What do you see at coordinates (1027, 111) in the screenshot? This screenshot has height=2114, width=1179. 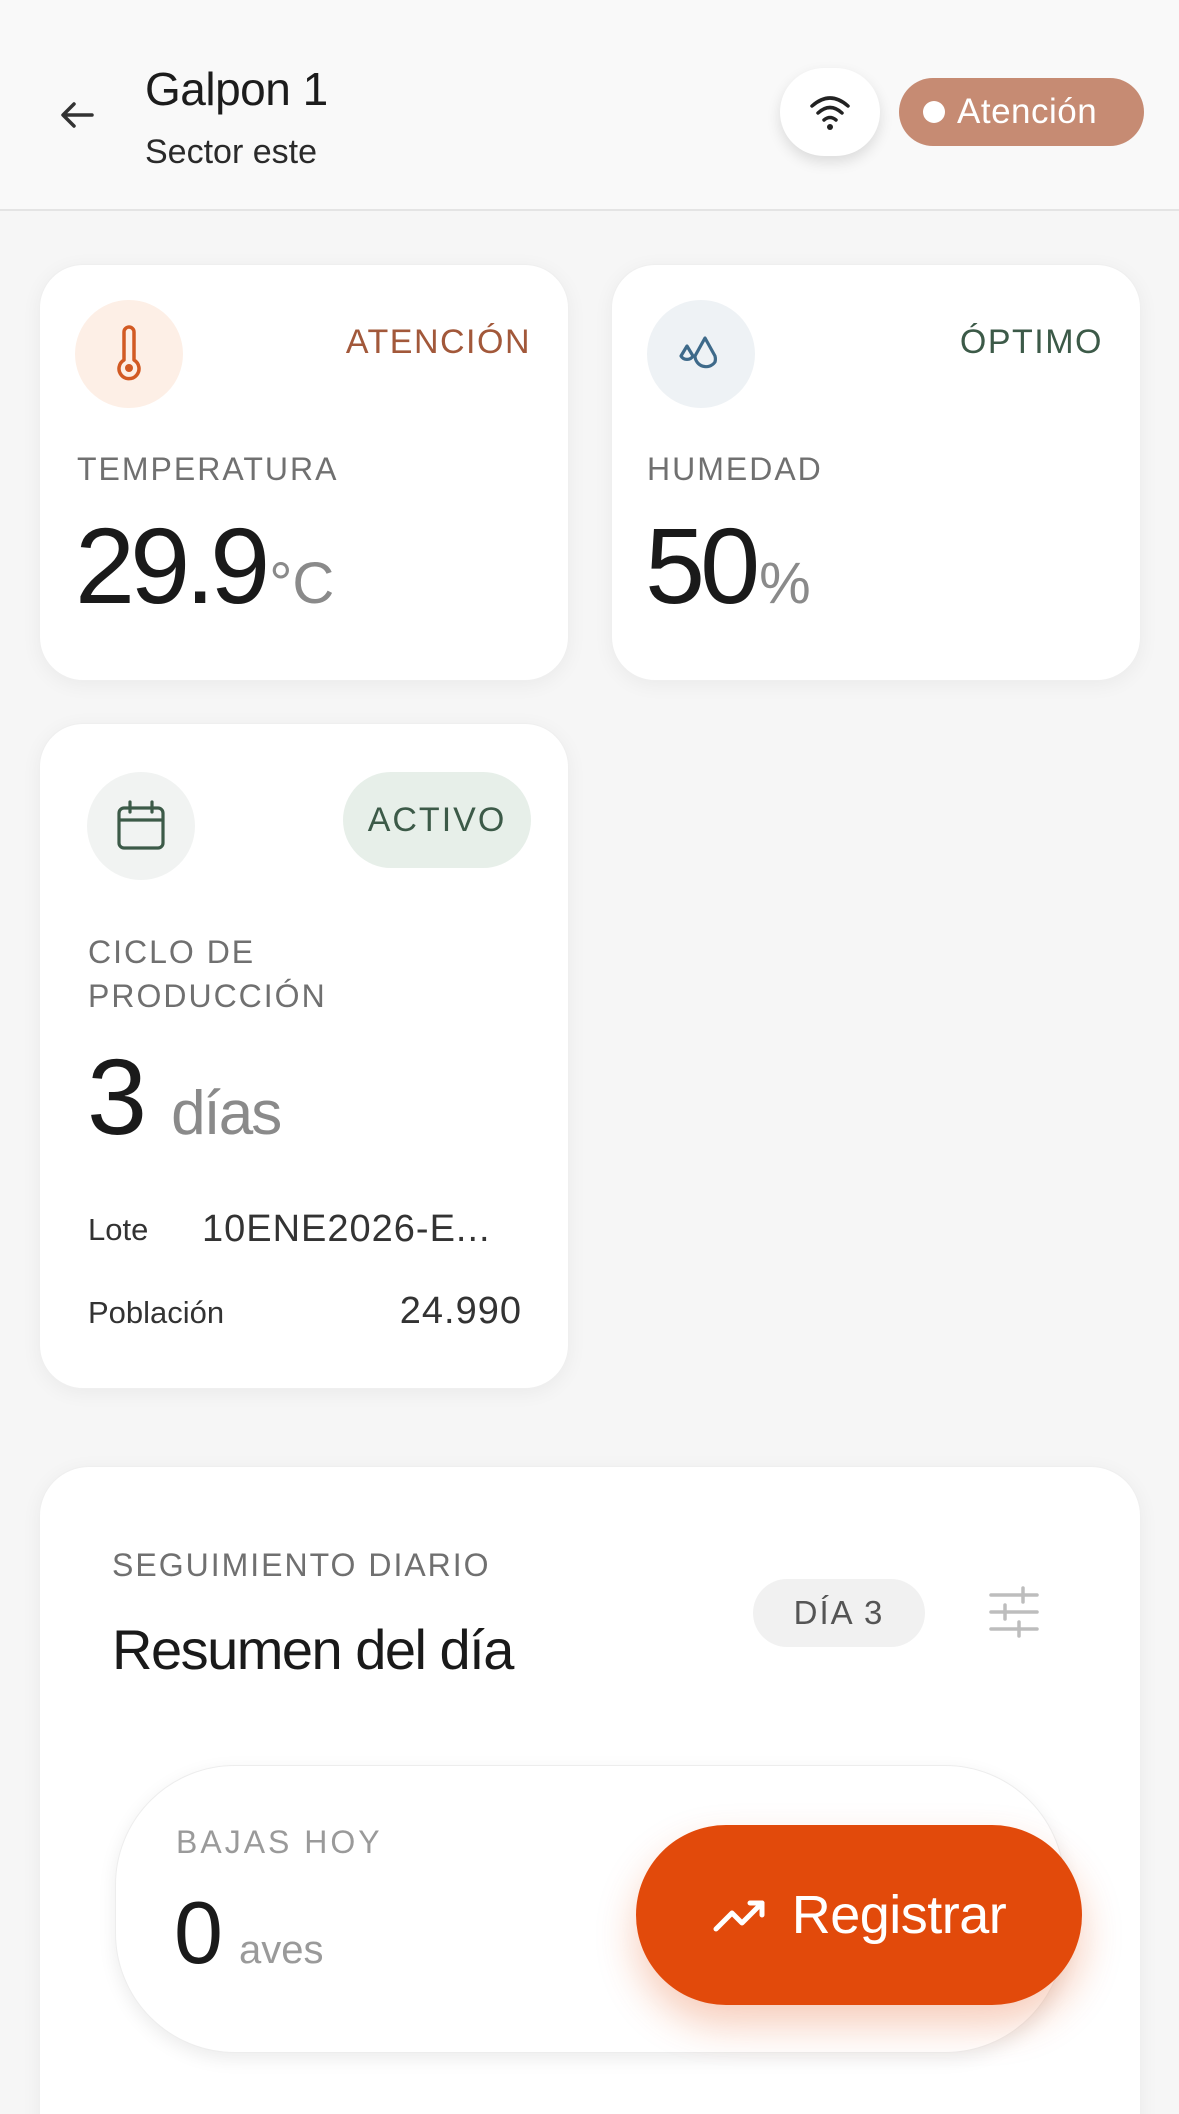 I see `alert-status-label: Atención` at bounding box center [1027, 111].